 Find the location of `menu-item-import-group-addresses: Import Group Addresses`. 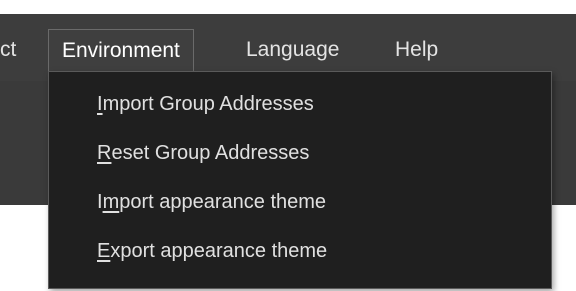

menu-item-import-group-addresses: Import Group Addresses is located at coordinates (205, 104).